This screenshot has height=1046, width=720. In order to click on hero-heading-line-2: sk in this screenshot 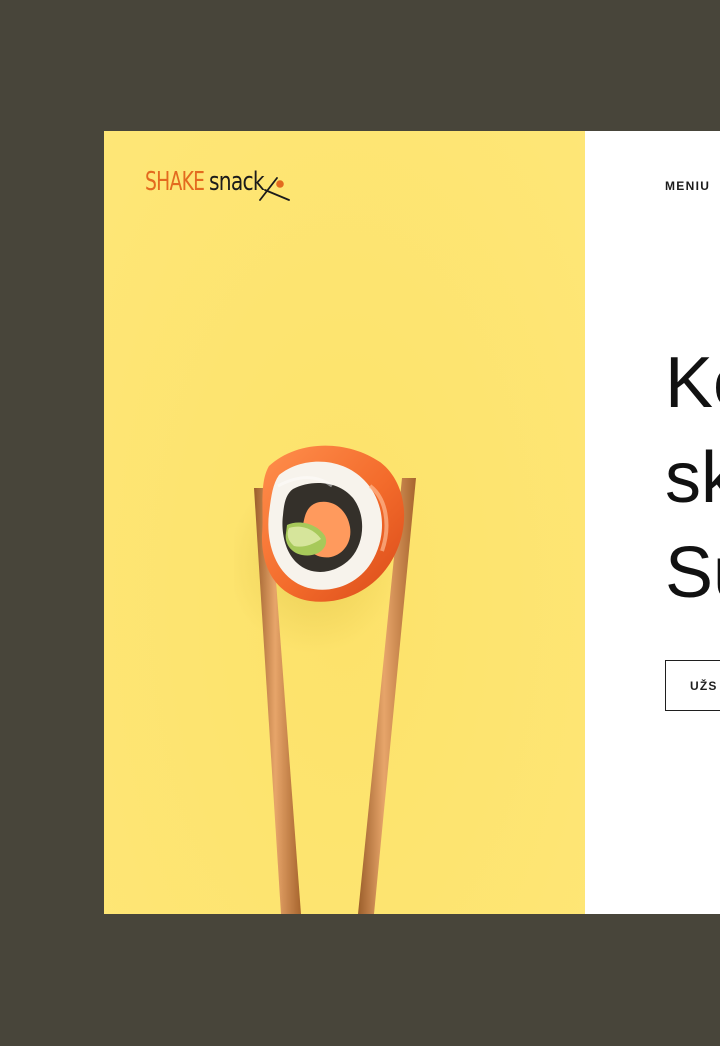, I will do `click(692, 478)`.